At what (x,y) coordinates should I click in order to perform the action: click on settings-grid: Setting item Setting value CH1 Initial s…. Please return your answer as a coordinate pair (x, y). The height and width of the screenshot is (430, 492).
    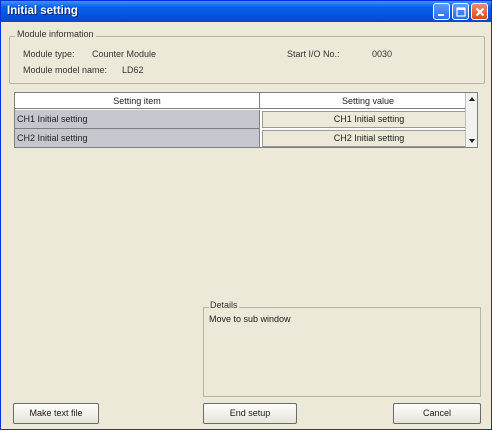
    Looking at the image, I should click on (246, 120).